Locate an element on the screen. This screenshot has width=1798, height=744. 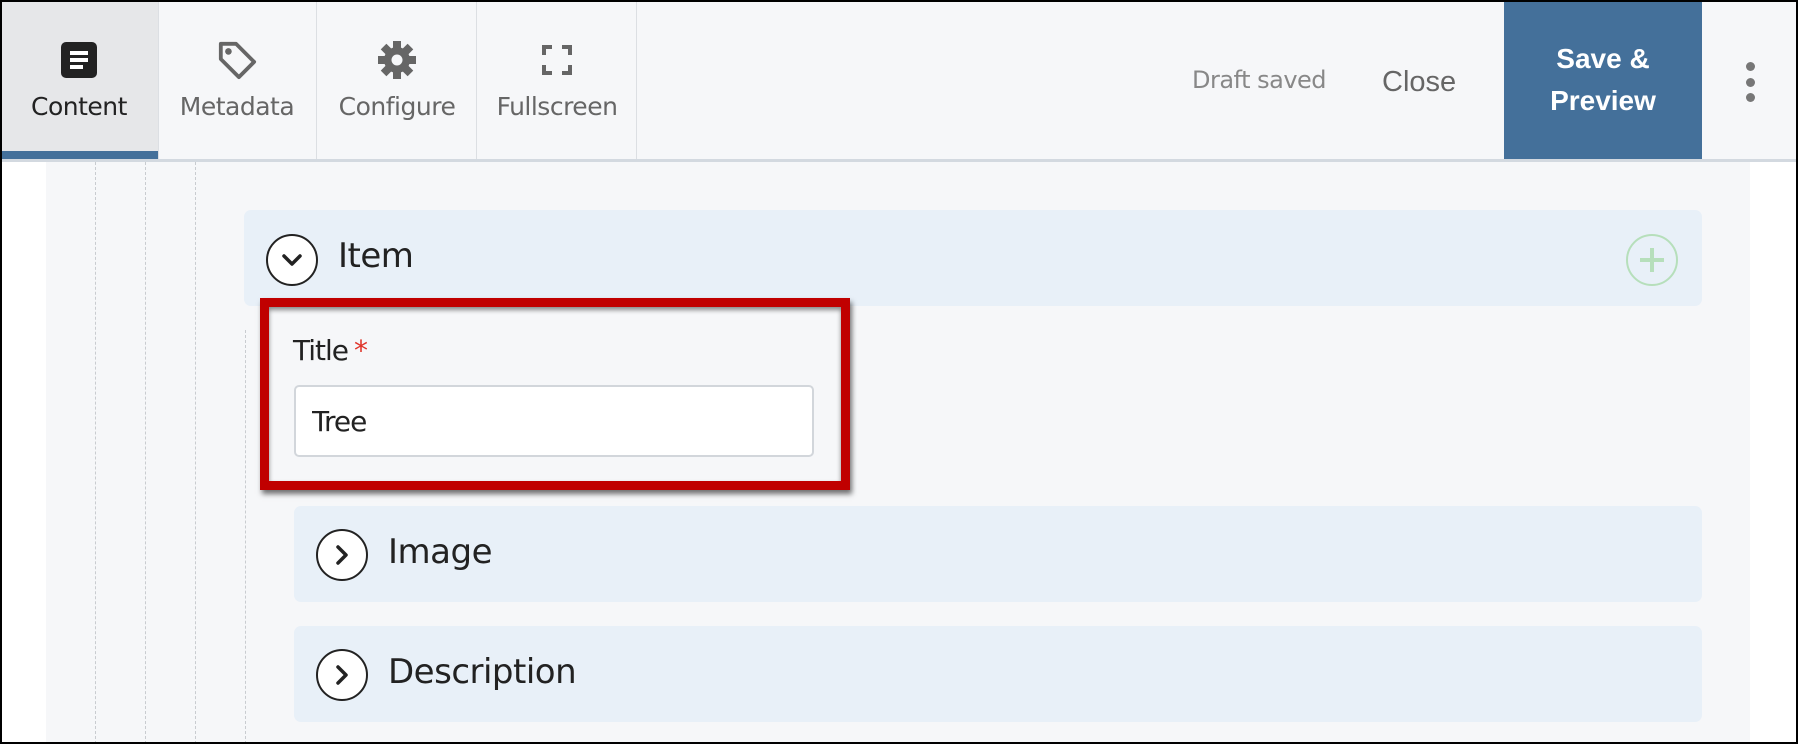
document-icon is located at coordinates (79, 60).